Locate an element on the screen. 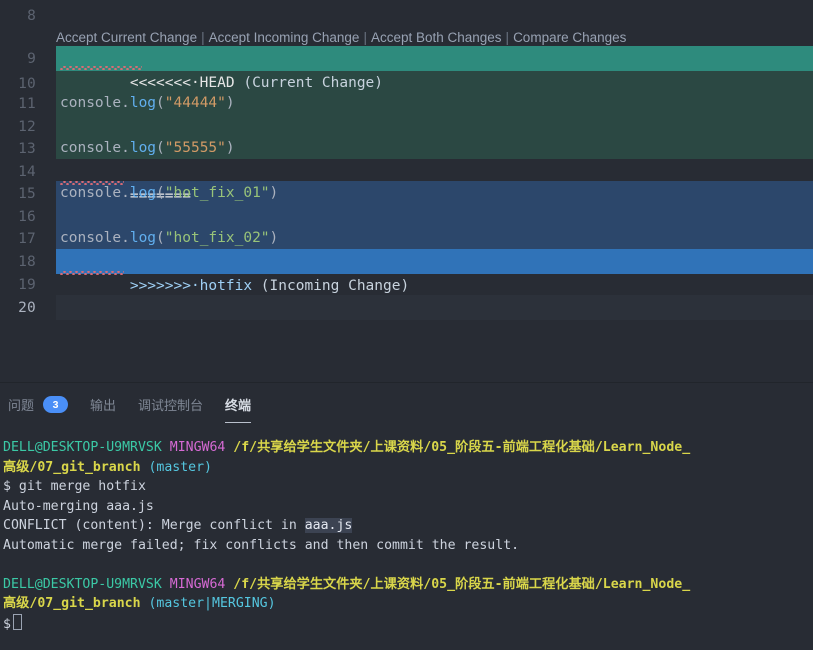 The width and height of the screenshot is (813, 650). prompt-branch: (master) is located at coordinates (180, 467).